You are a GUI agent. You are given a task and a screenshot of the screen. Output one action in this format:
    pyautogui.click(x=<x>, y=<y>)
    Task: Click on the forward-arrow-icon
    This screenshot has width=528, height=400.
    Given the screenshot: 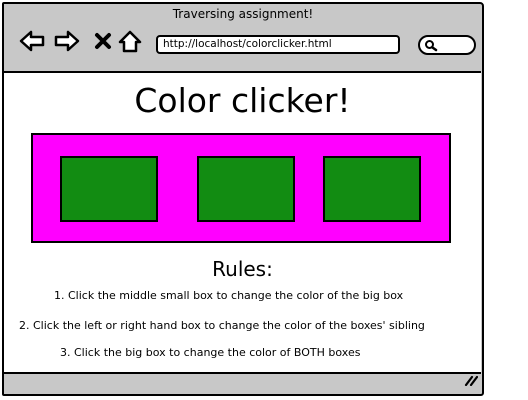 What is the action you would take?
    pyautogui.click(x=67, y=41)
    